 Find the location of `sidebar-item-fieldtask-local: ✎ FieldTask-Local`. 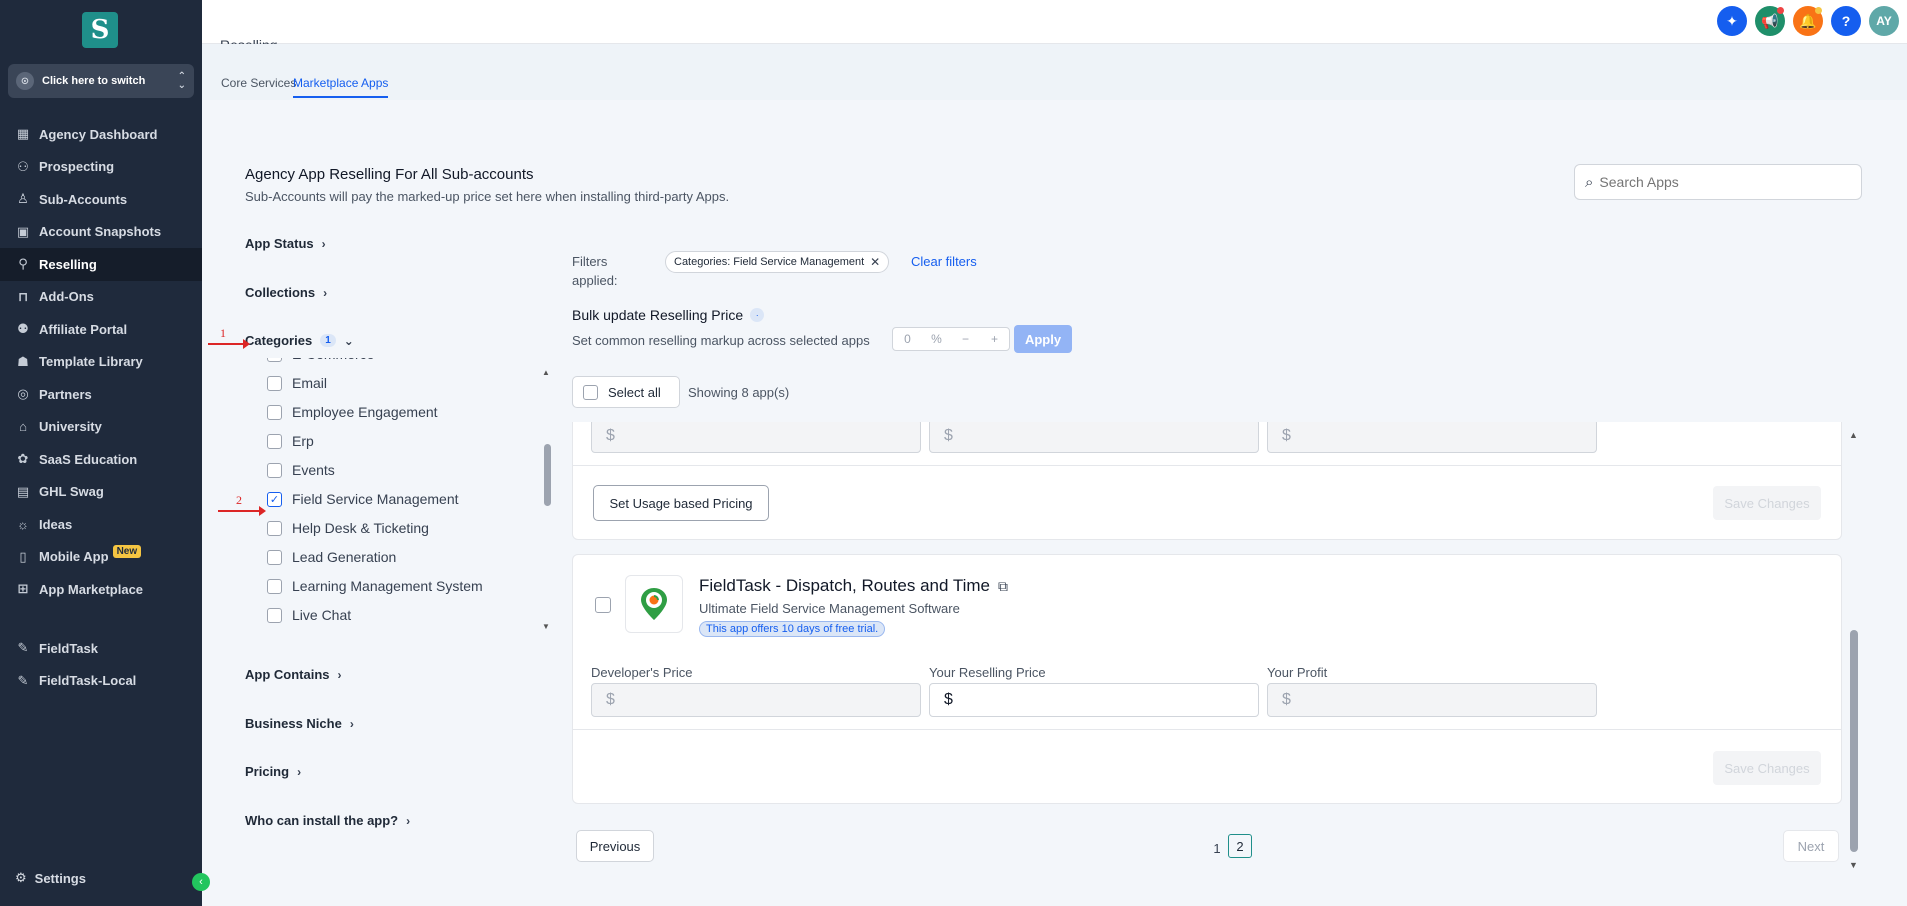

sidebar-item-fieldtask-local: ✎ FieldTask-Local is located at coordinates (101, 681).